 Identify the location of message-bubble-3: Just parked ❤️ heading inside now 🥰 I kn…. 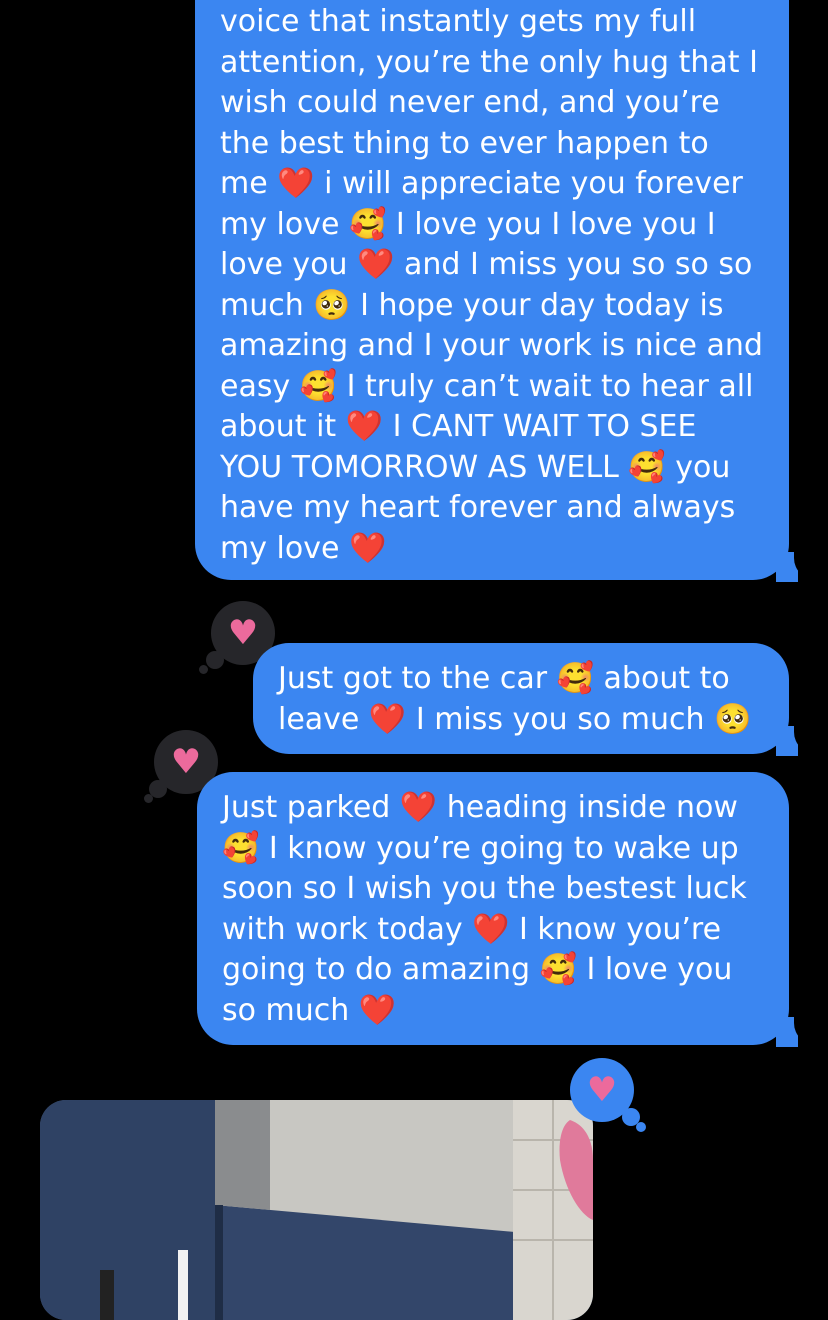
(493, 908).